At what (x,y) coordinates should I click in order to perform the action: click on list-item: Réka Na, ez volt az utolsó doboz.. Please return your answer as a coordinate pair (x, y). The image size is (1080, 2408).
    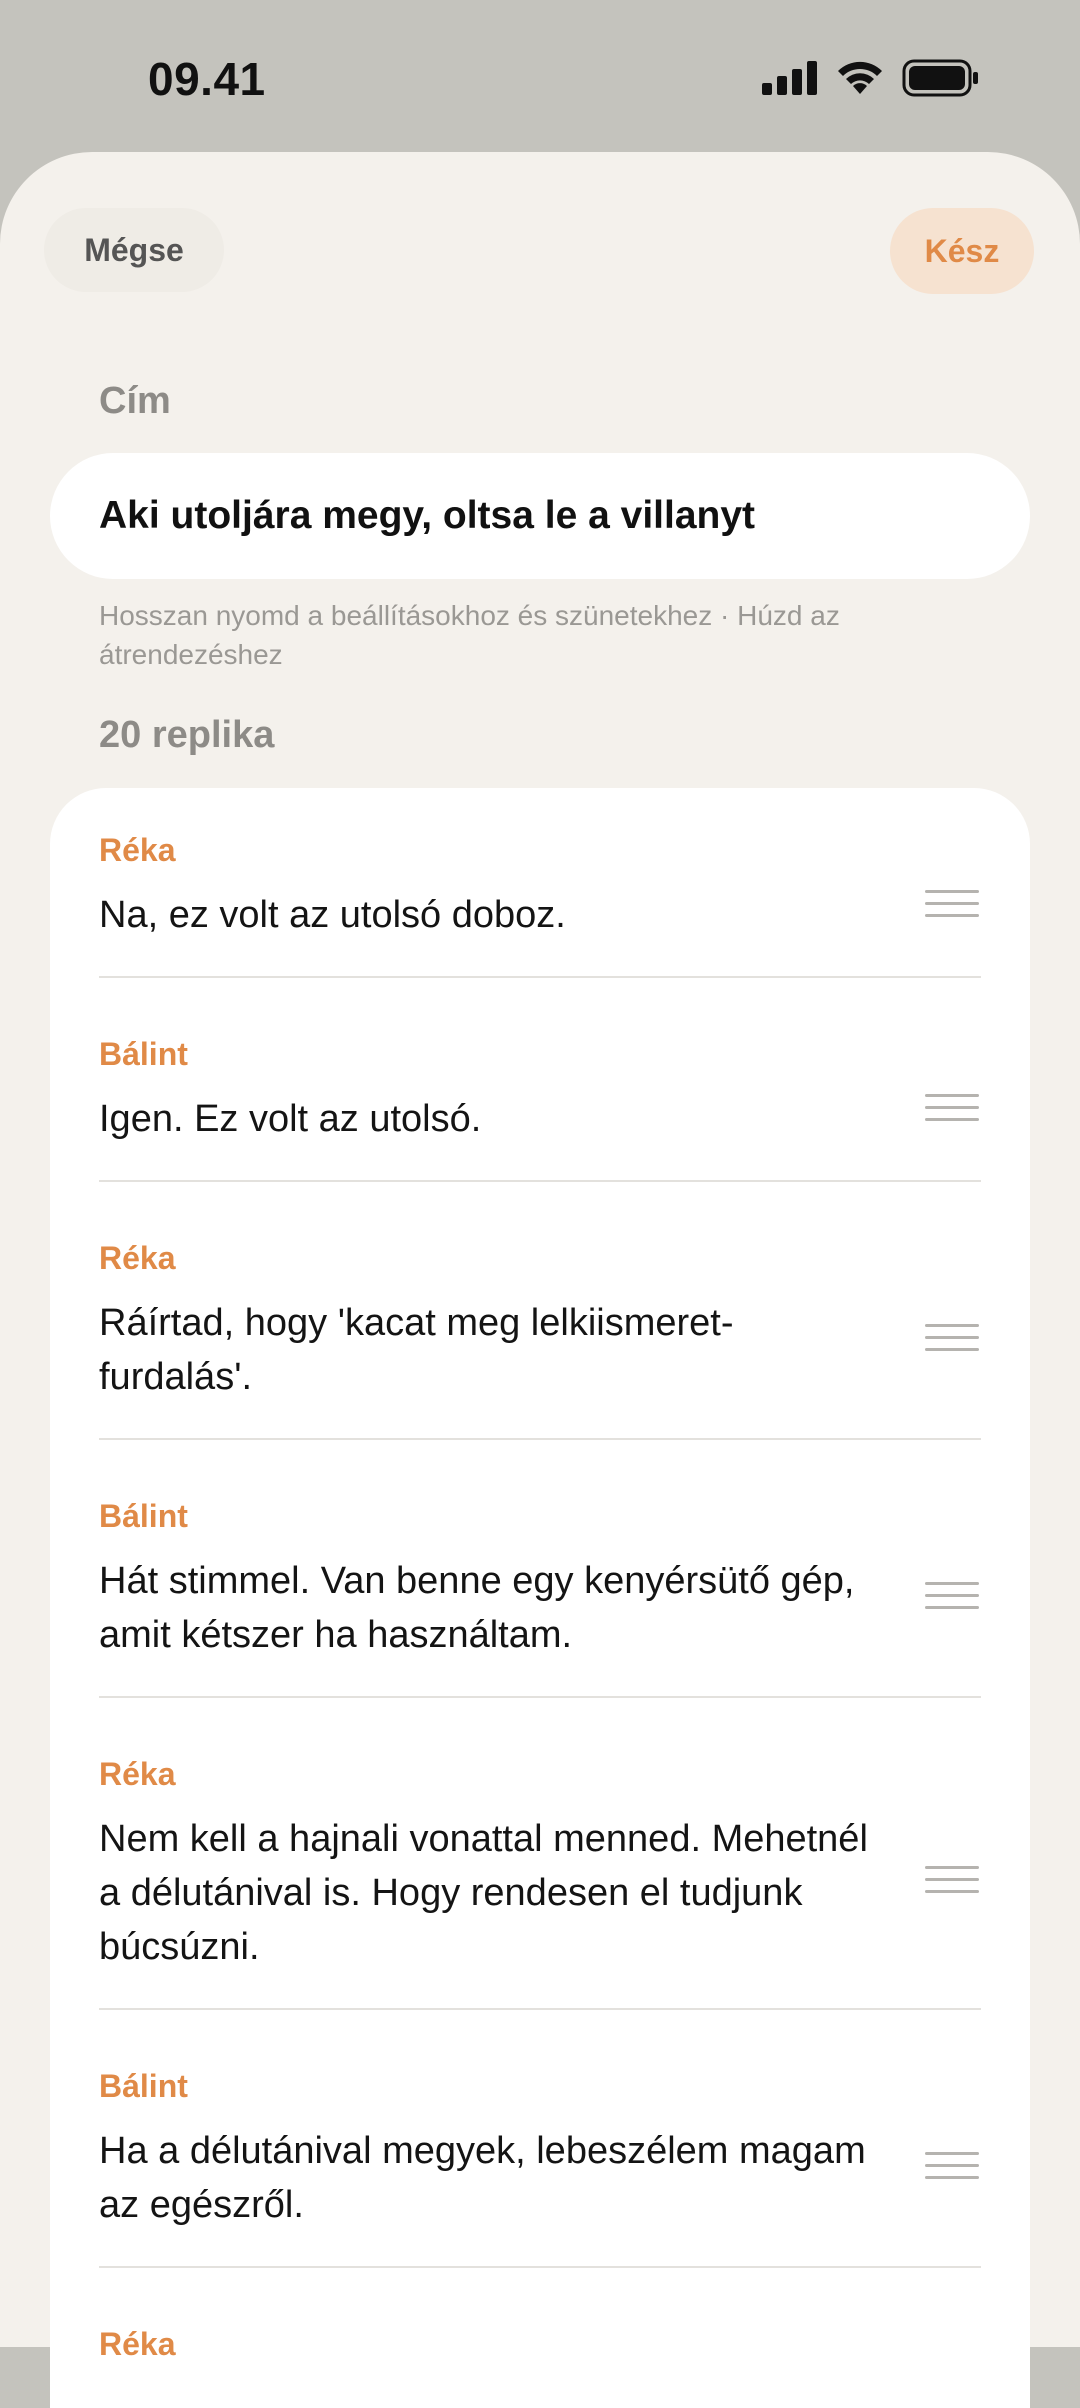
    Looking at the image, I should click on (540, 905).